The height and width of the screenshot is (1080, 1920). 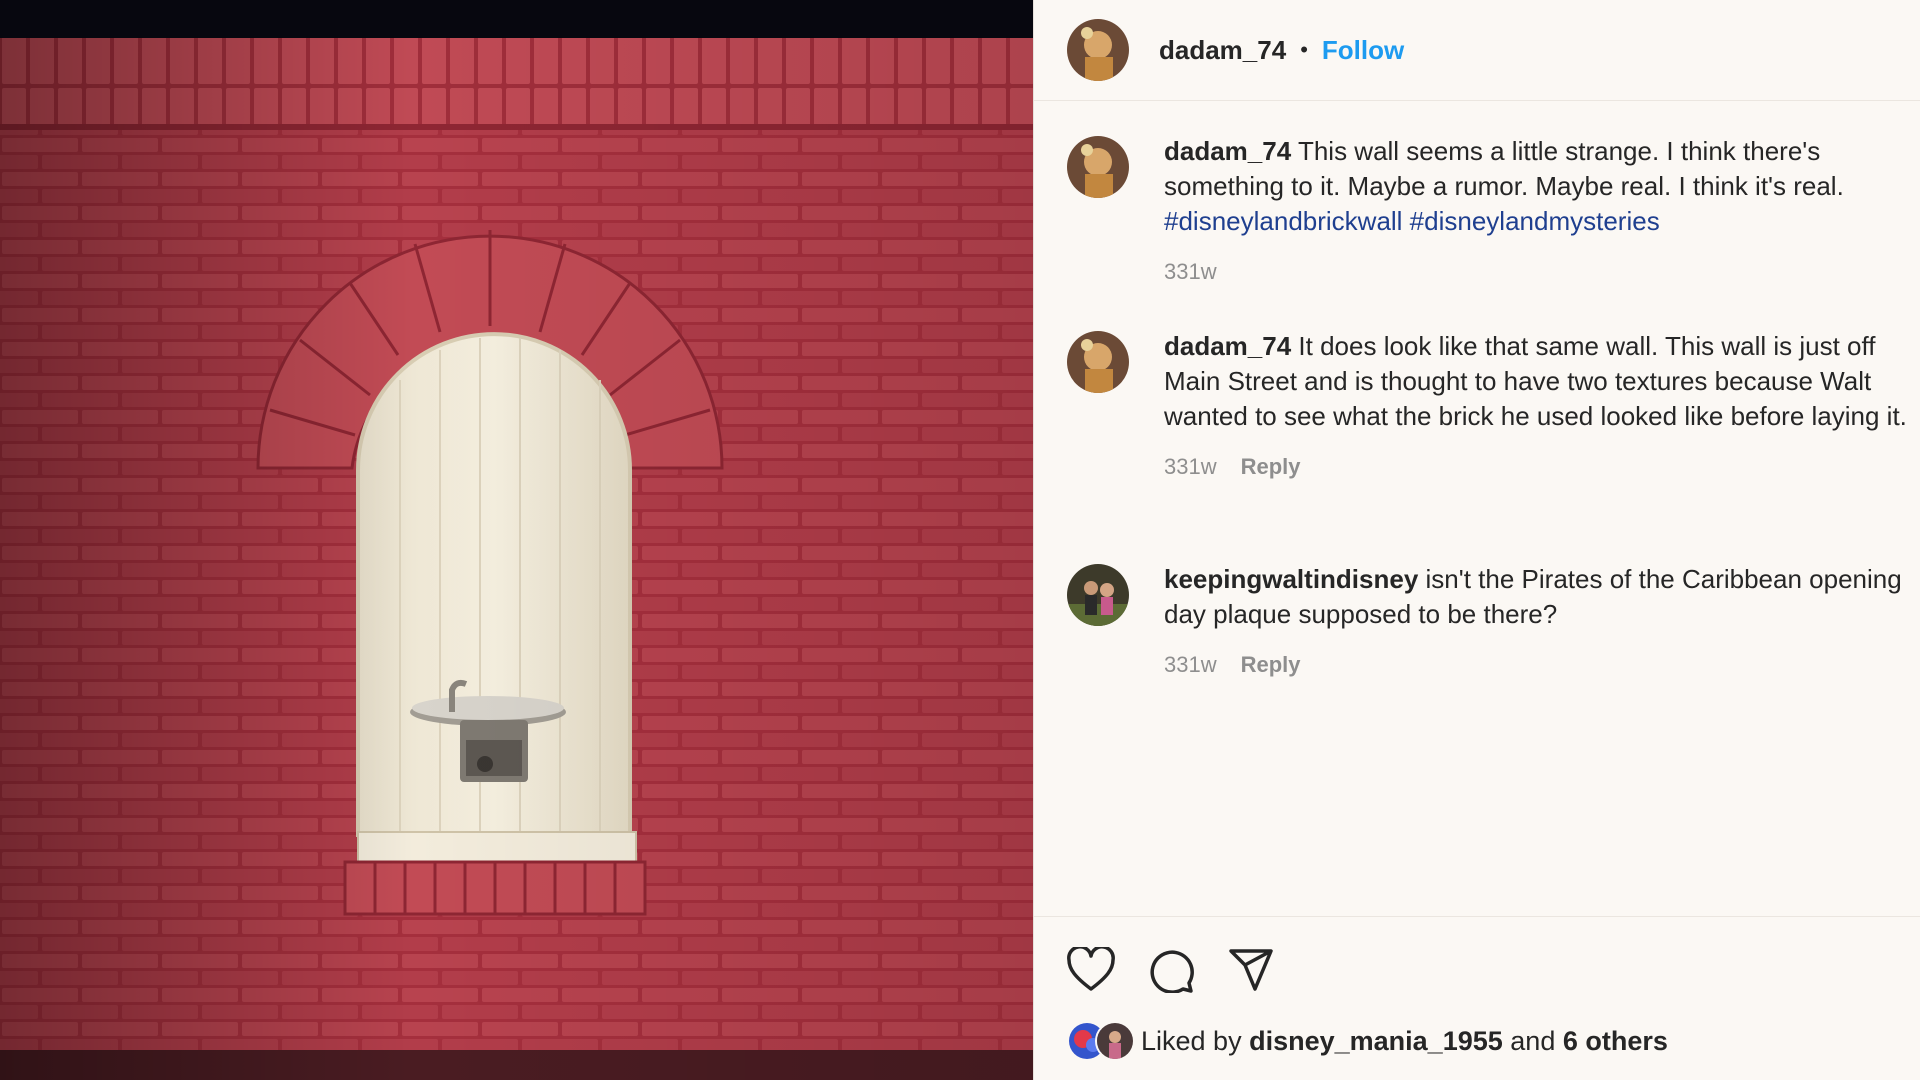 What do you see at coordinates (1615, 1041) in the screenshot?
I see `likes-others: 6 others` at bounding box center [1615, 1041].